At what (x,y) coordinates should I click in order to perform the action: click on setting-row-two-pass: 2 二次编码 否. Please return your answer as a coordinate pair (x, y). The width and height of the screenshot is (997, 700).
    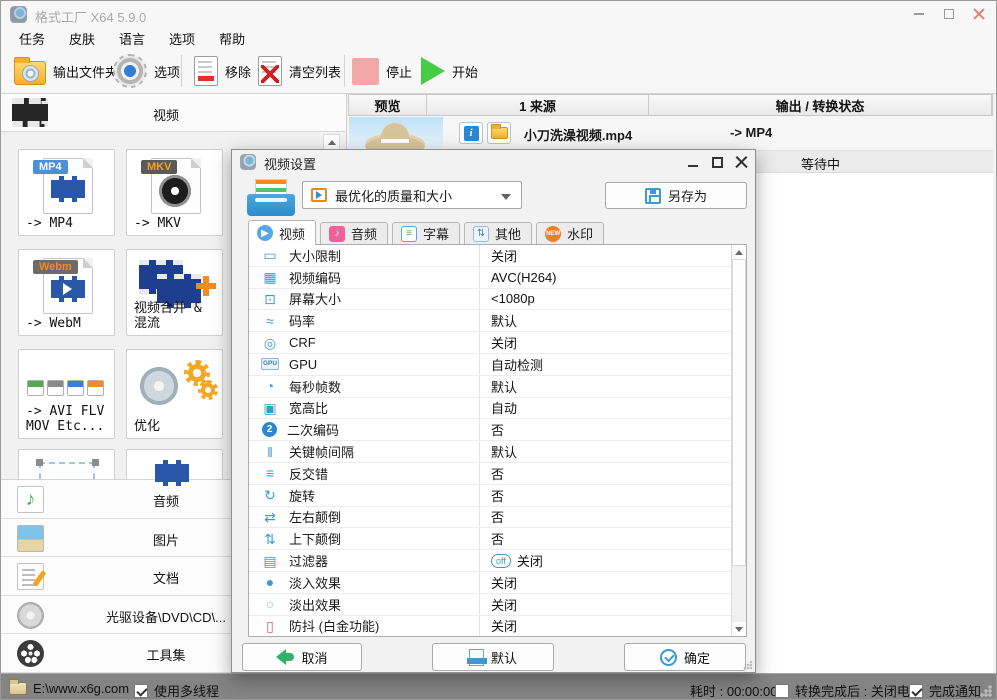
    Looking at the image, I should click on (497, 430).